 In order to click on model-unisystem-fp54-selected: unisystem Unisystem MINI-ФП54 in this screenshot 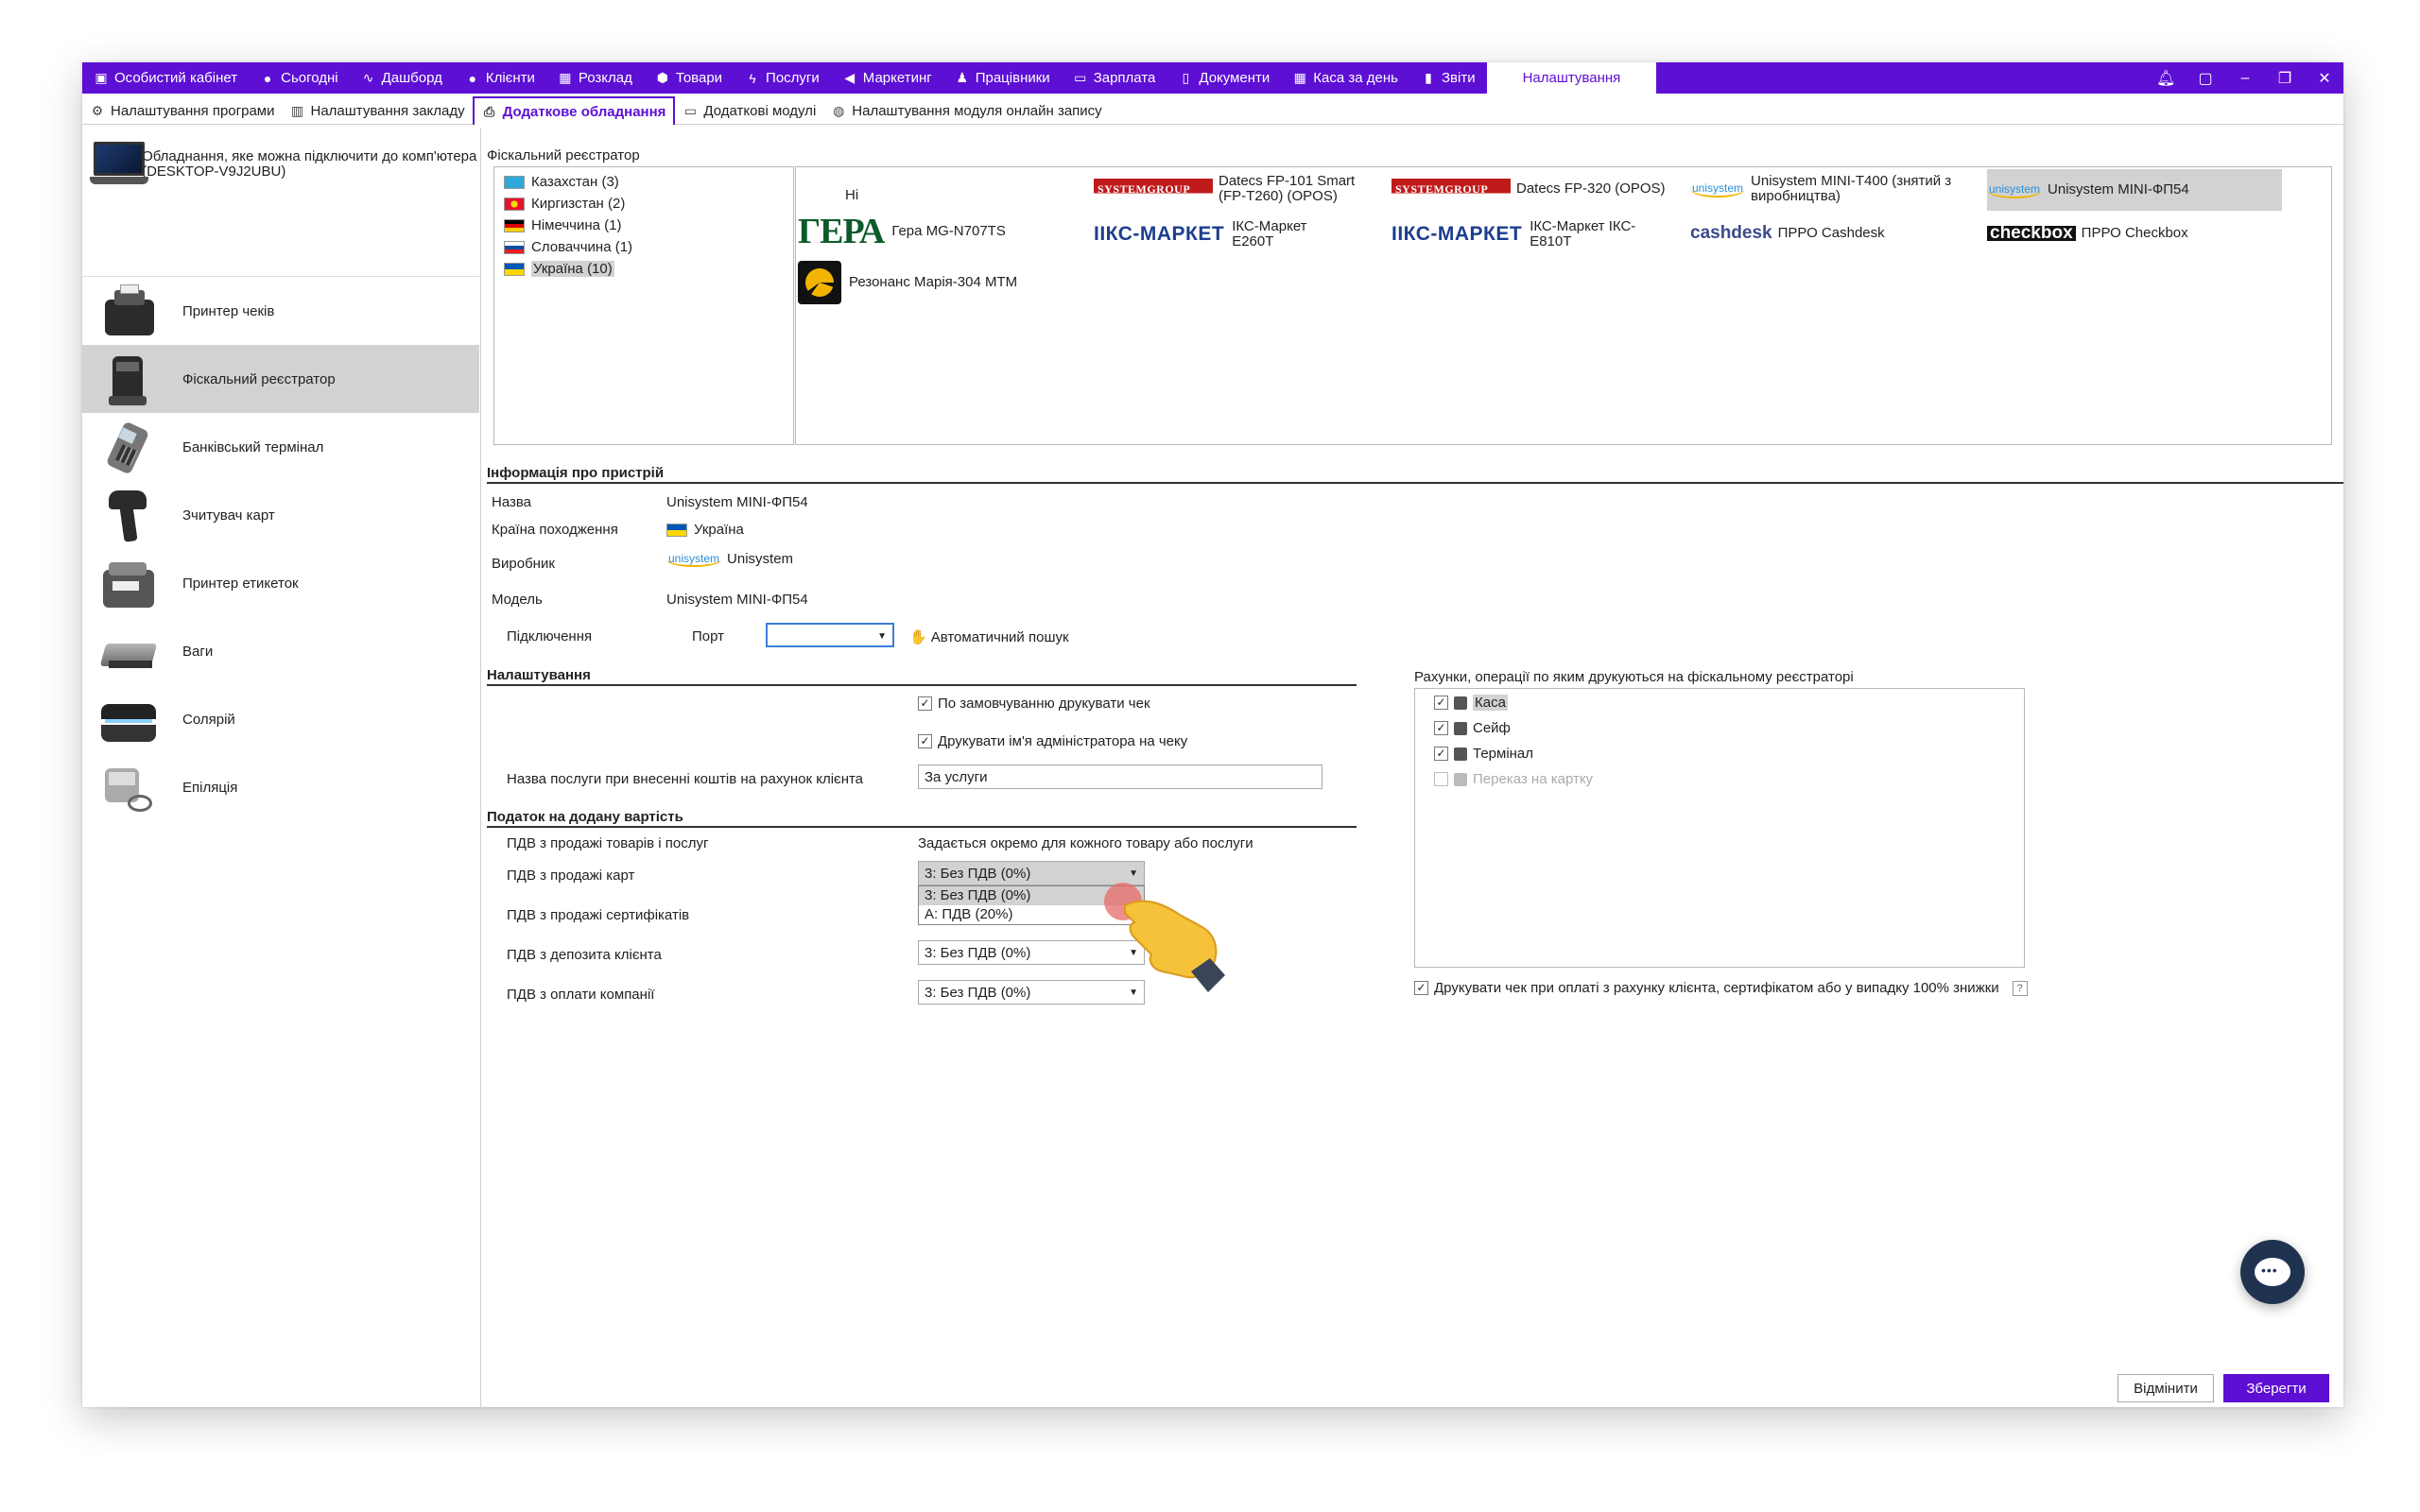, I will do `click(2134, 190)`.